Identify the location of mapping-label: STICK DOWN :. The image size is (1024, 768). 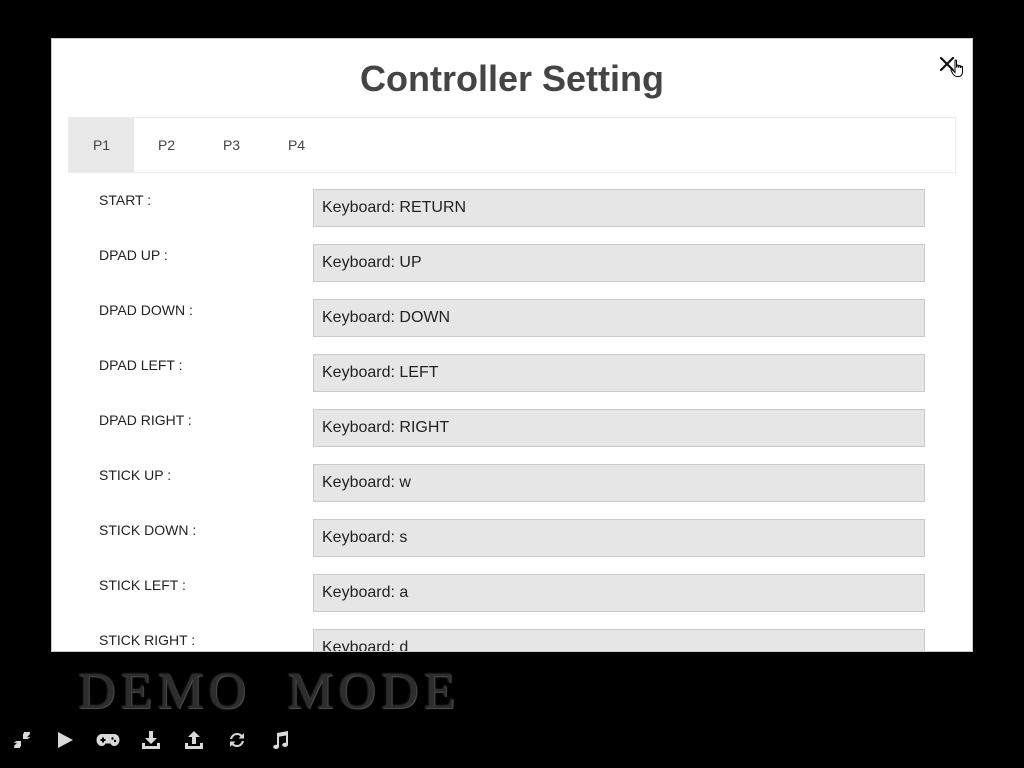
(148, 530).